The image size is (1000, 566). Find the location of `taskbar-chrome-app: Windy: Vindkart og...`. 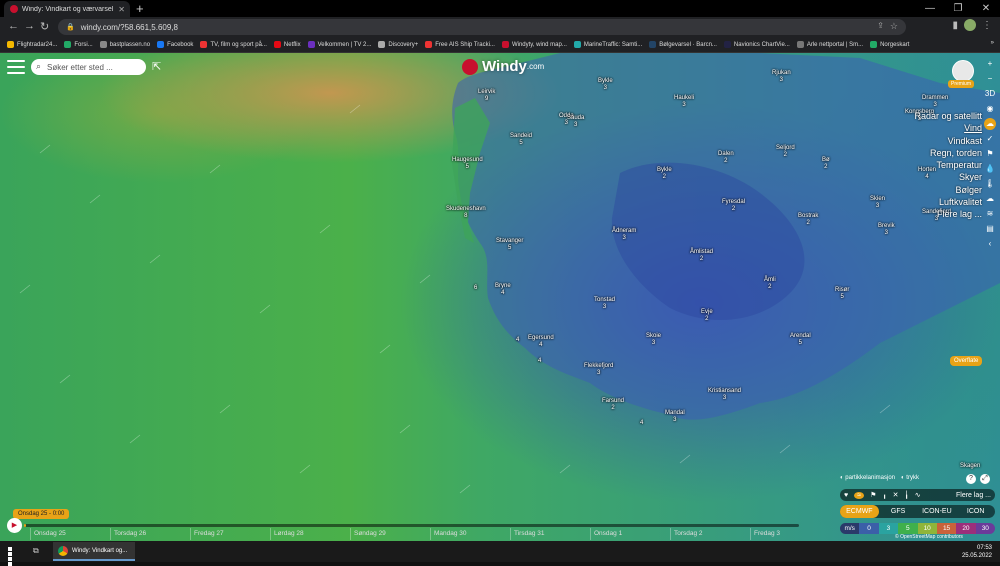

taskbar-chrome-app: Windy: Vindkart og... is located at coordinates (94, 551).